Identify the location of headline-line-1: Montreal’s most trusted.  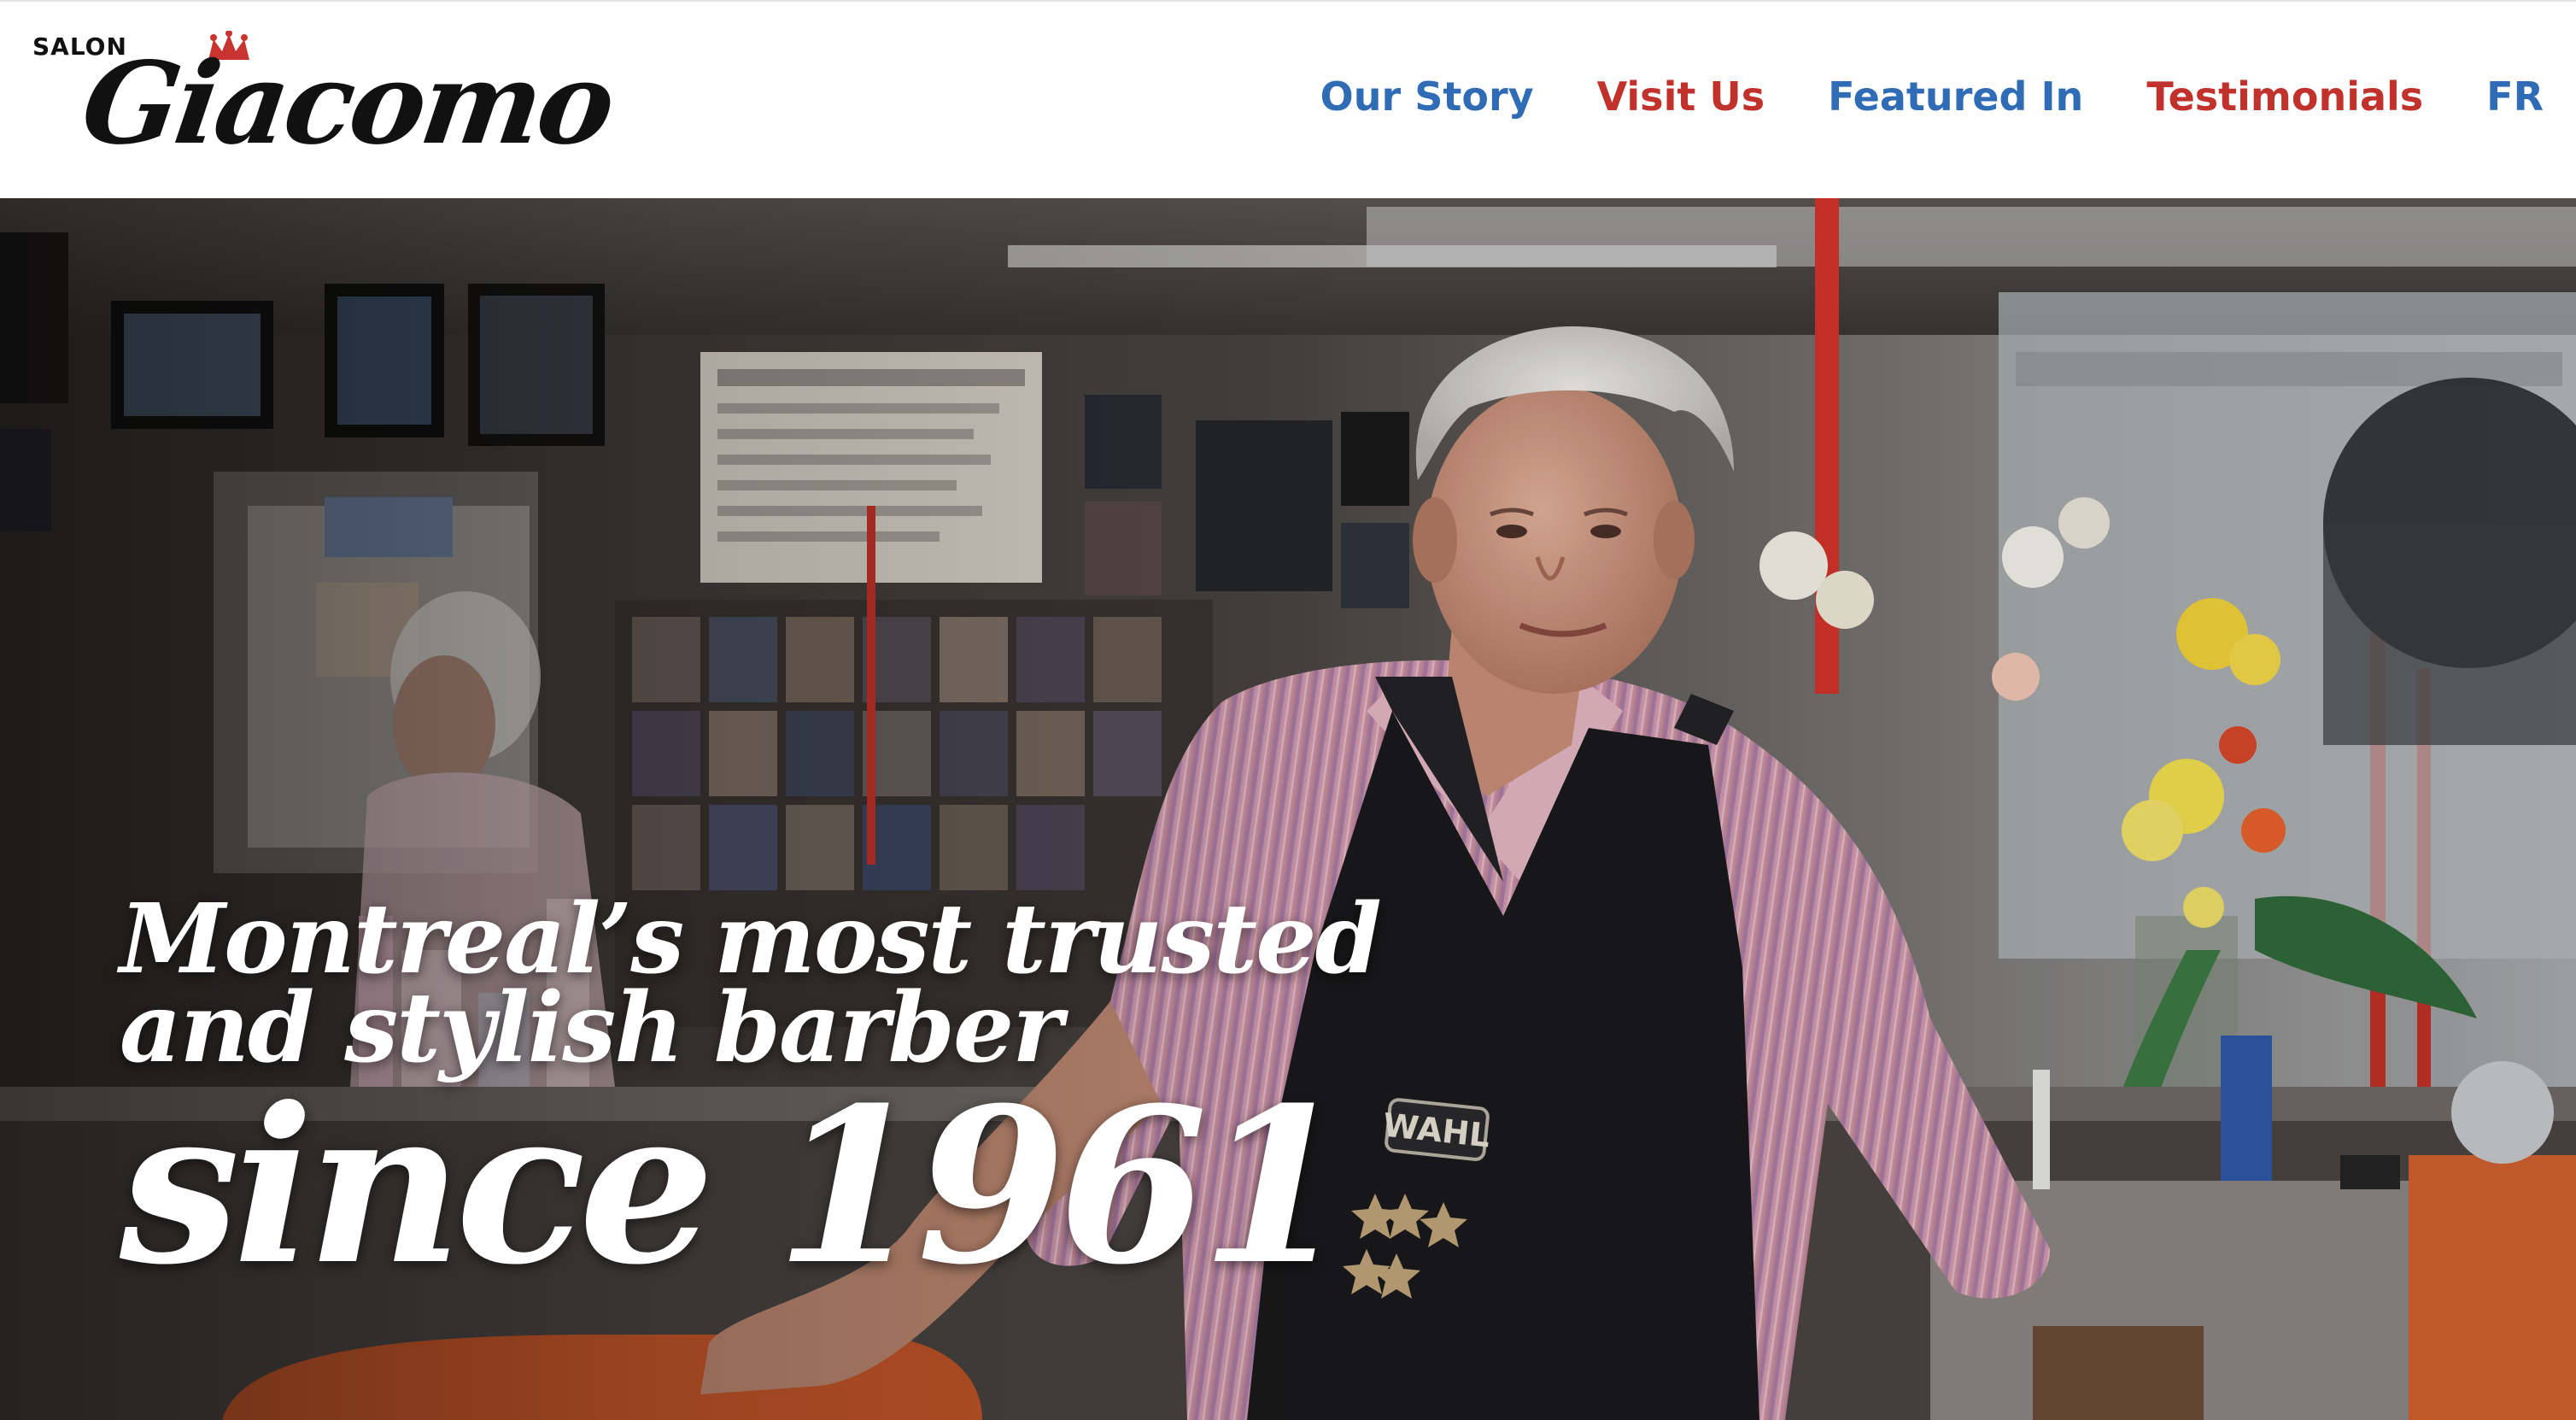
(751, 939).